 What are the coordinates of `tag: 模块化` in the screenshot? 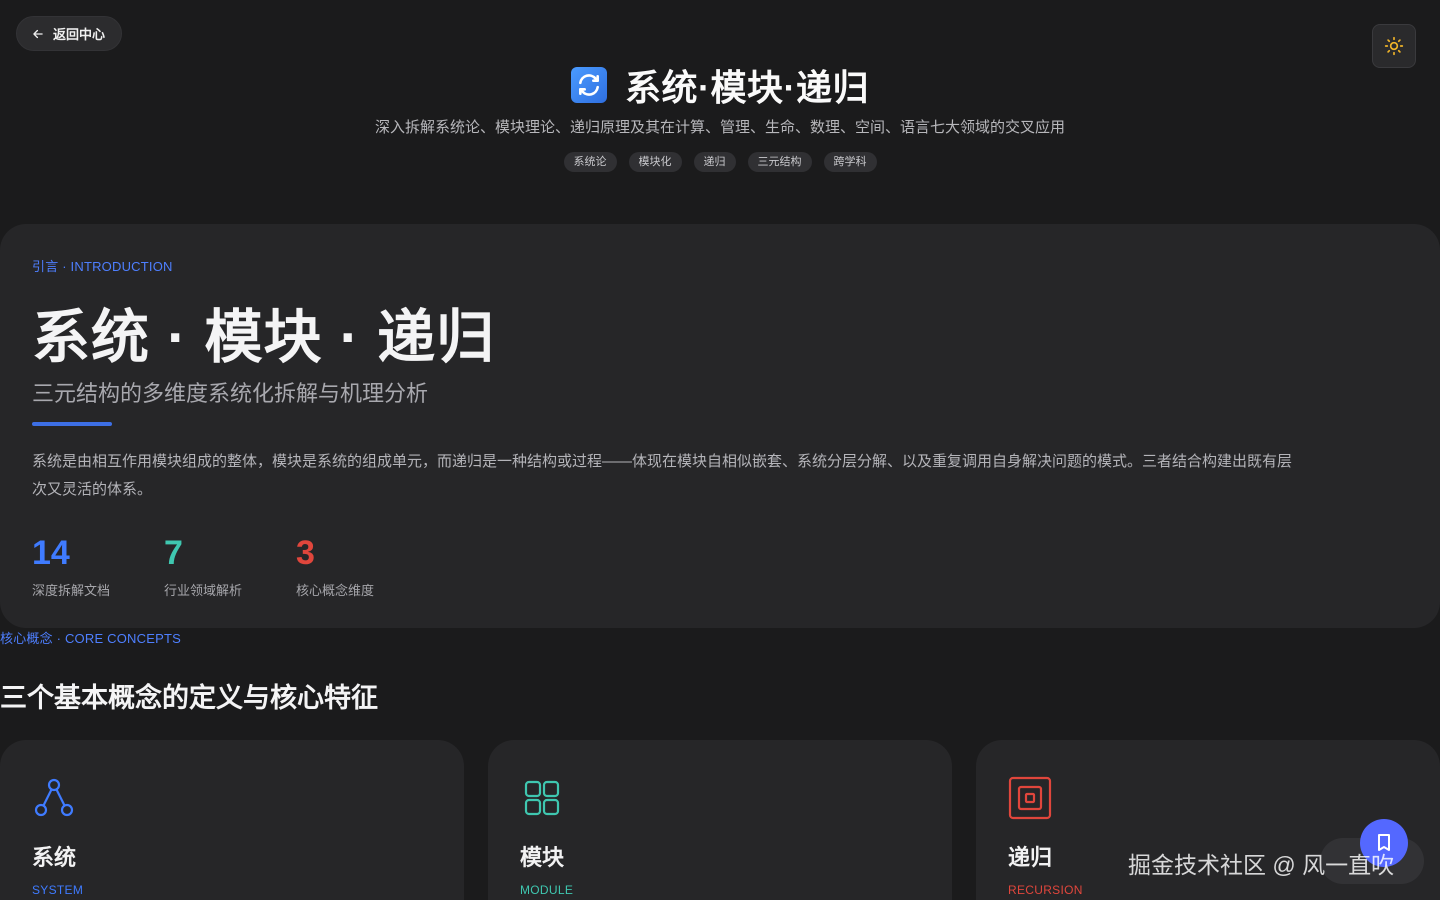 It's located at (655, 162).